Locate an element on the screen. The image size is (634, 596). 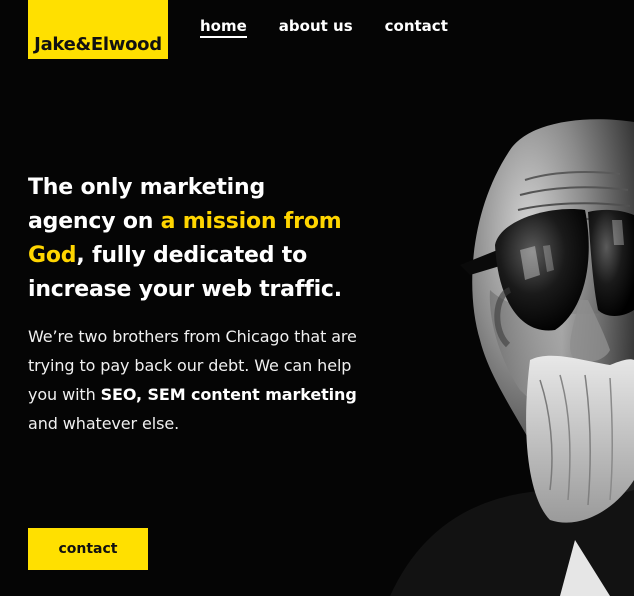
logo-text: Jake&Elwood is located at coordinates (98, 44).